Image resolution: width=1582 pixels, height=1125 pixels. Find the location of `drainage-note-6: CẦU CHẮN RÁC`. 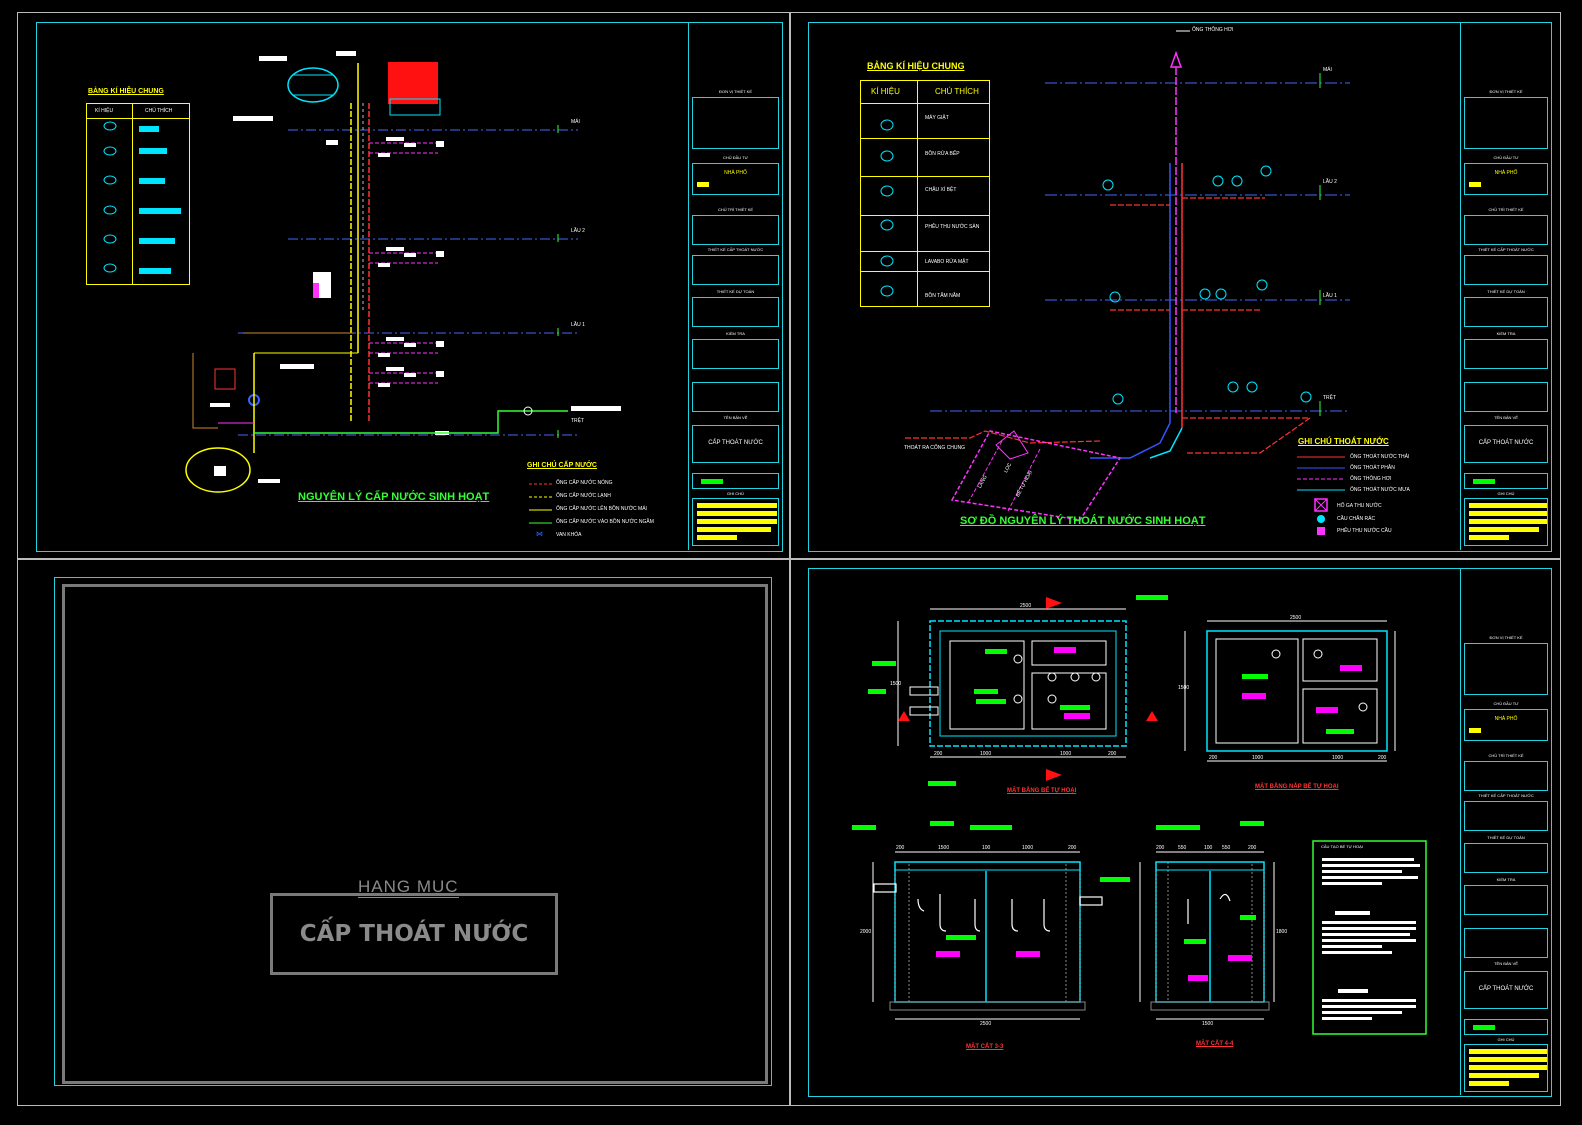

drainage-note-6: CẦU CHẮN RÁC is located at coordinates (1356, 519).